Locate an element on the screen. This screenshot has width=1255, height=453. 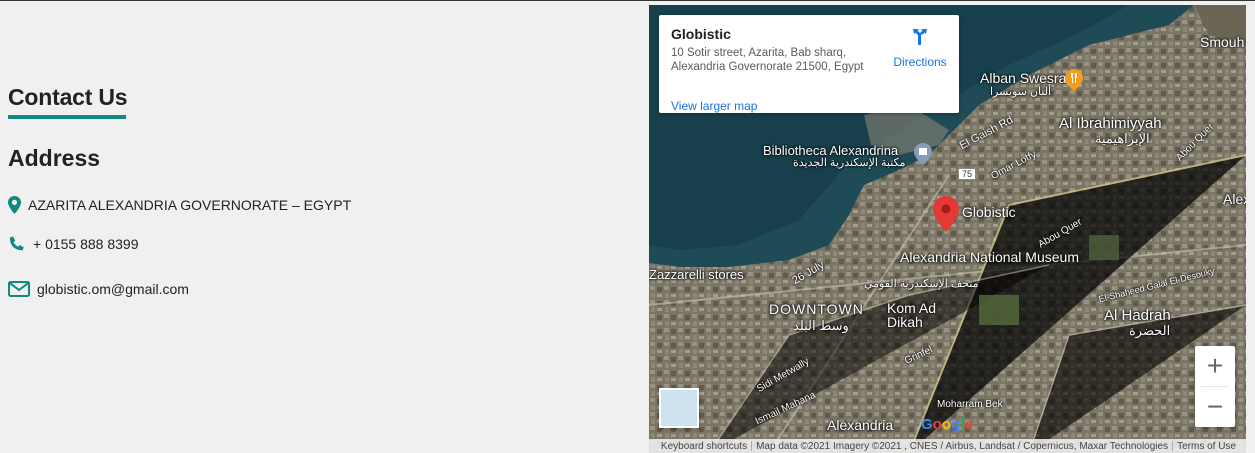
email-text: globistic.om@gmail.com is located at coordinates (113, 289).